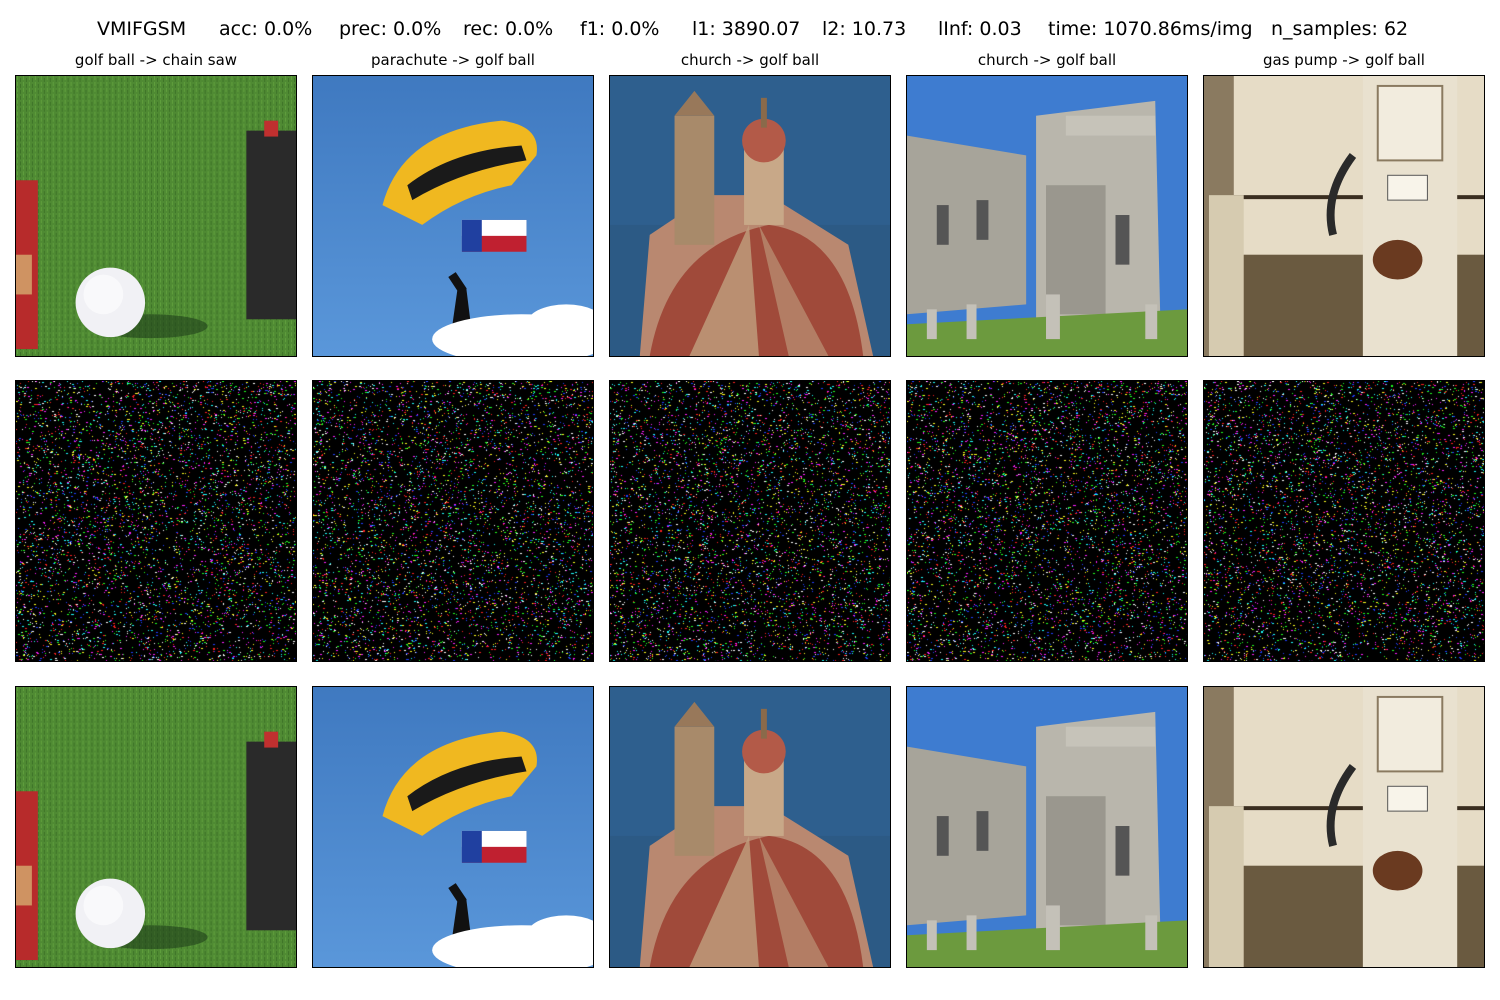 The width and height of the screenshot is (1500, 1000). Describe the element at coordinates (980, 29) in the screenshot. I see `linf-metric: lInf: 0.03` at that location.